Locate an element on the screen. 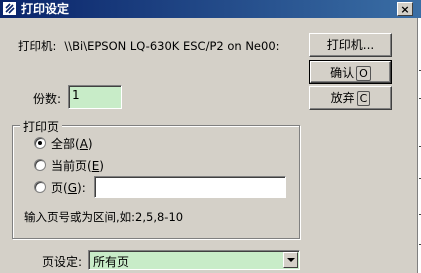  chevron-down-icon is located at coordinates (290, 260).